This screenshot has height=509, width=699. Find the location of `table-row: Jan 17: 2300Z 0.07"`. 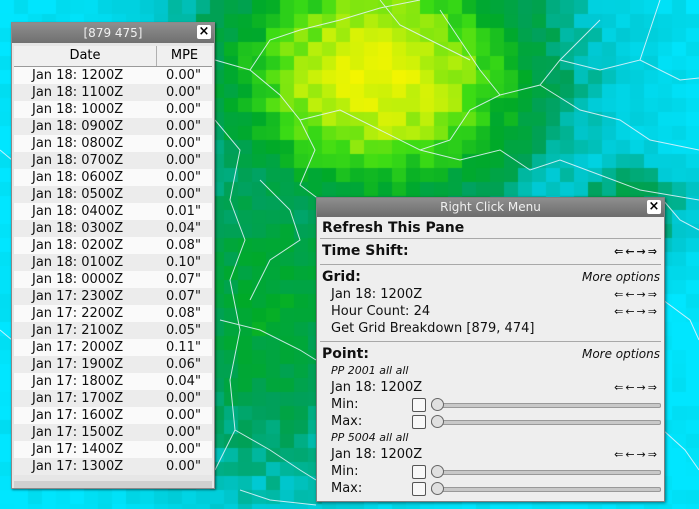

table-row: Jan 17: 2300Z 0.07" is located at coordinates (113, 296).